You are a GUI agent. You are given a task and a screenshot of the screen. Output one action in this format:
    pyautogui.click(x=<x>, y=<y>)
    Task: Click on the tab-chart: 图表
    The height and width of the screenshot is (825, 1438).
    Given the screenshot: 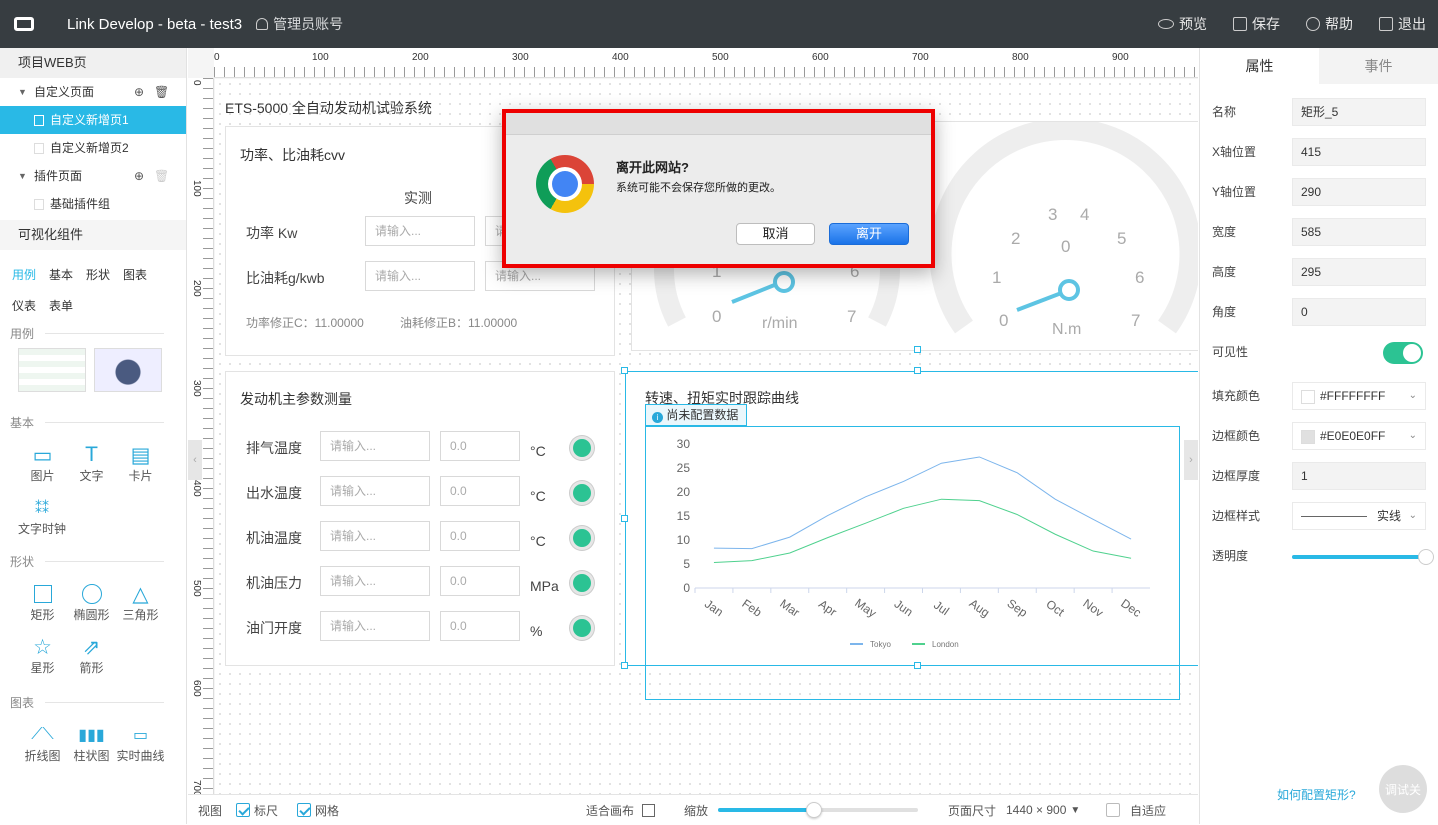 What is the action you would take?
    pyautogui.click(x=135, y=275)
    